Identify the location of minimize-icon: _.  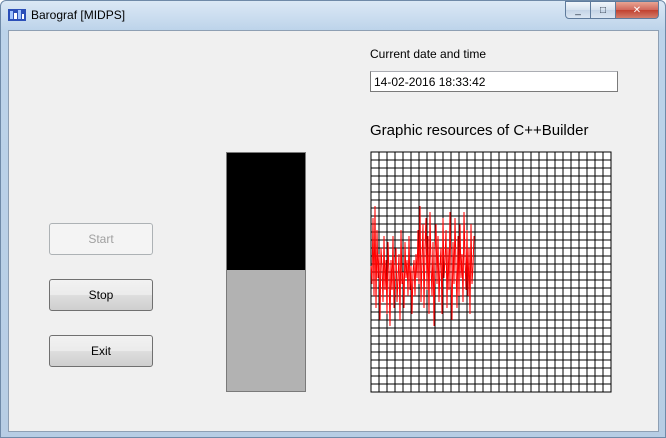
(578, 10).